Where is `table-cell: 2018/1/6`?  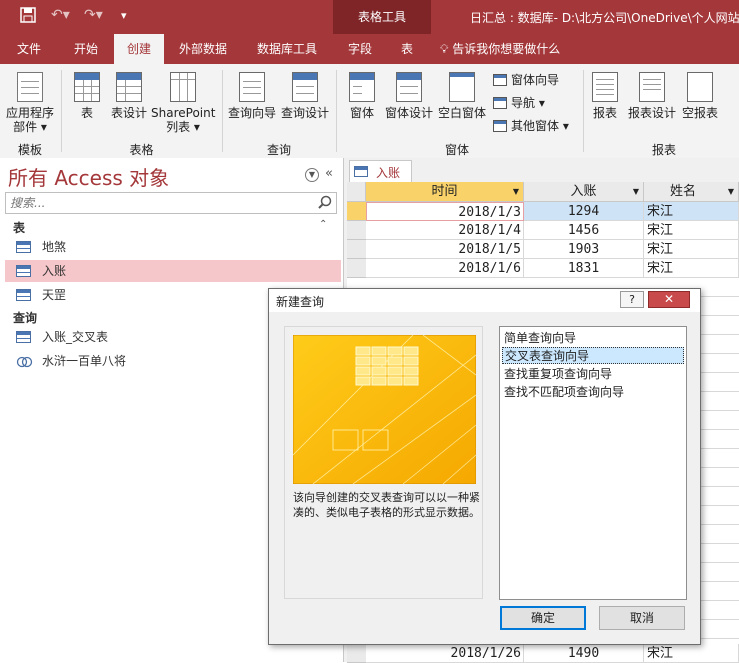
table-cell: 2018/1/6 is located at coordinates (445, 268).